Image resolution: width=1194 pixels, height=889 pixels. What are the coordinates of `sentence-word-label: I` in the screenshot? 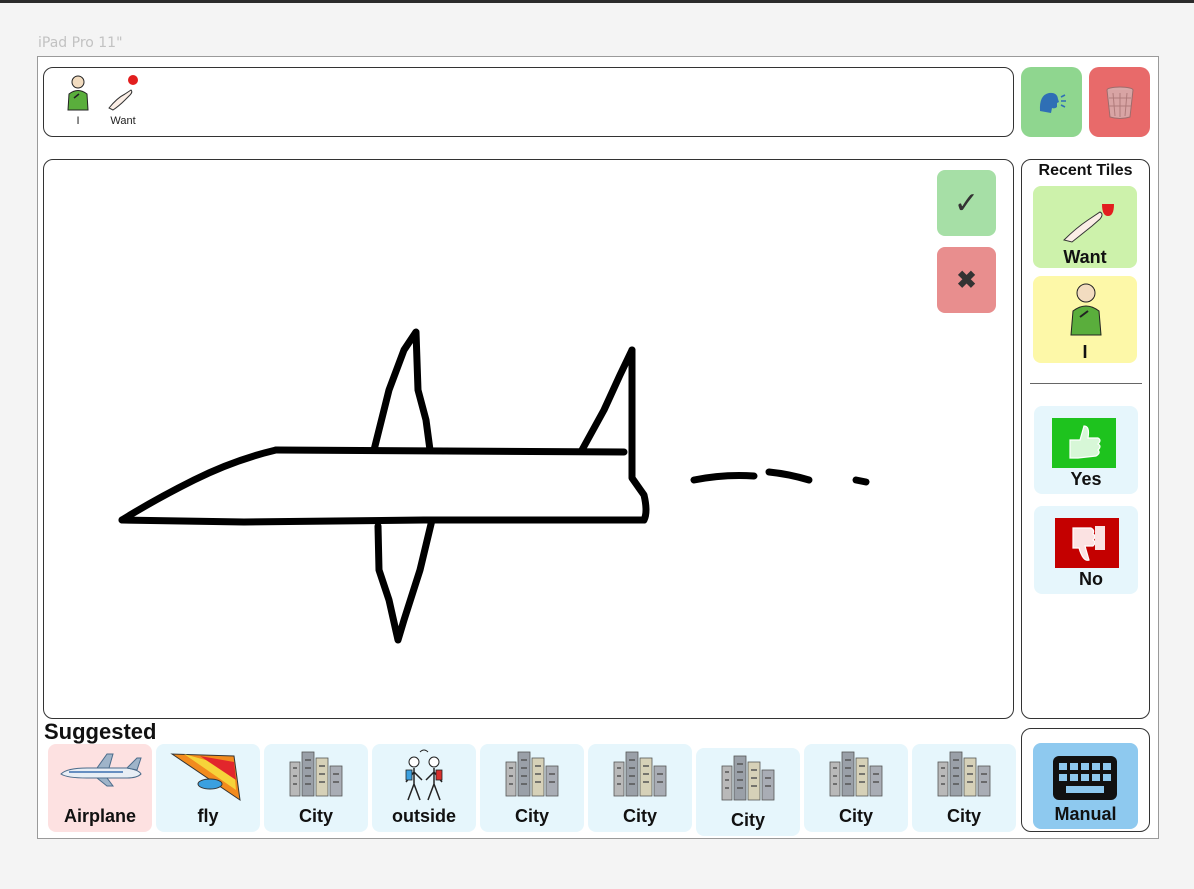 It's located at (78, 121).